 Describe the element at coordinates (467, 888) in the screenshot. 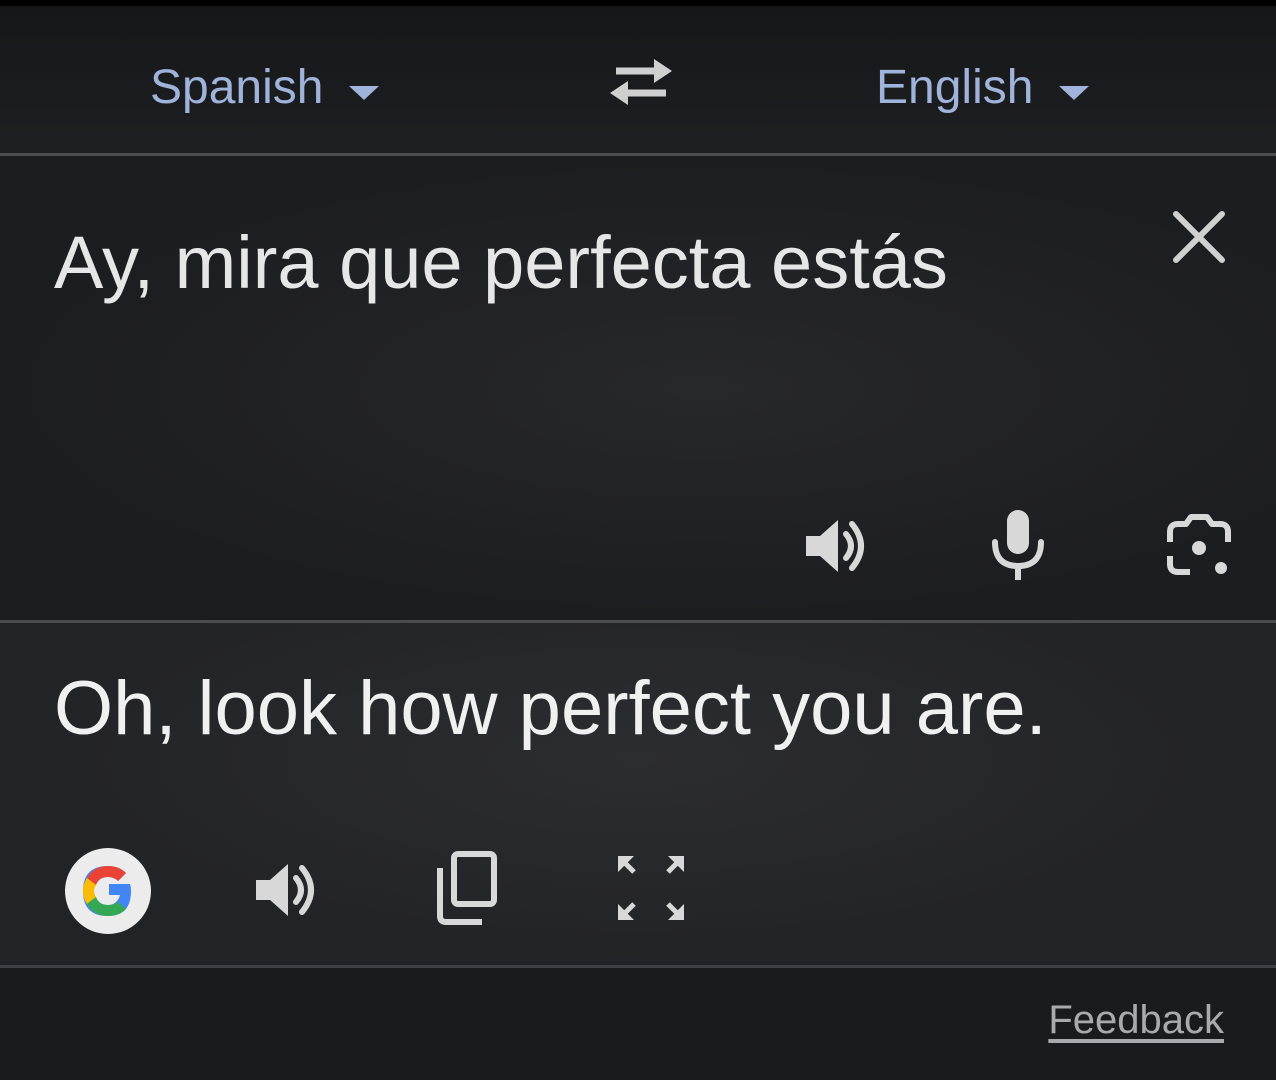

I see `copy-icon` at that location.